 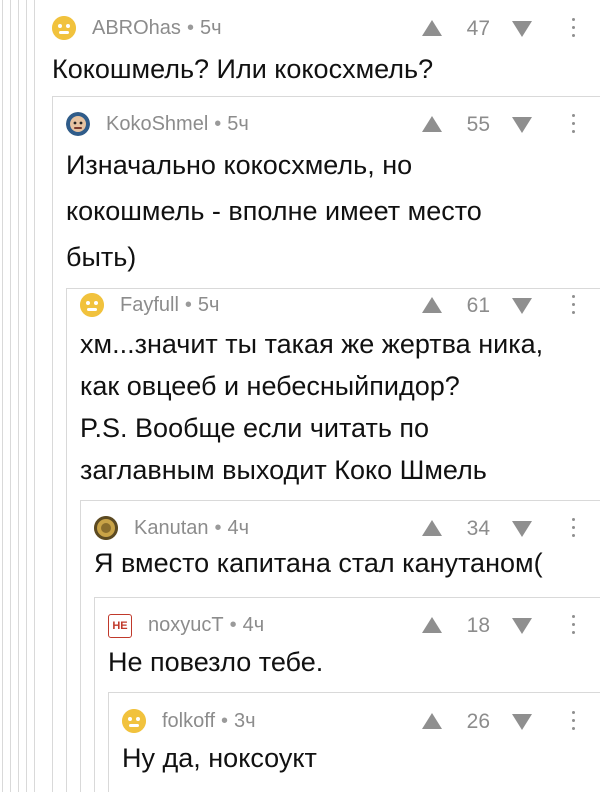 I want to click on gold-coin-icon, so click(x=106, y=528).